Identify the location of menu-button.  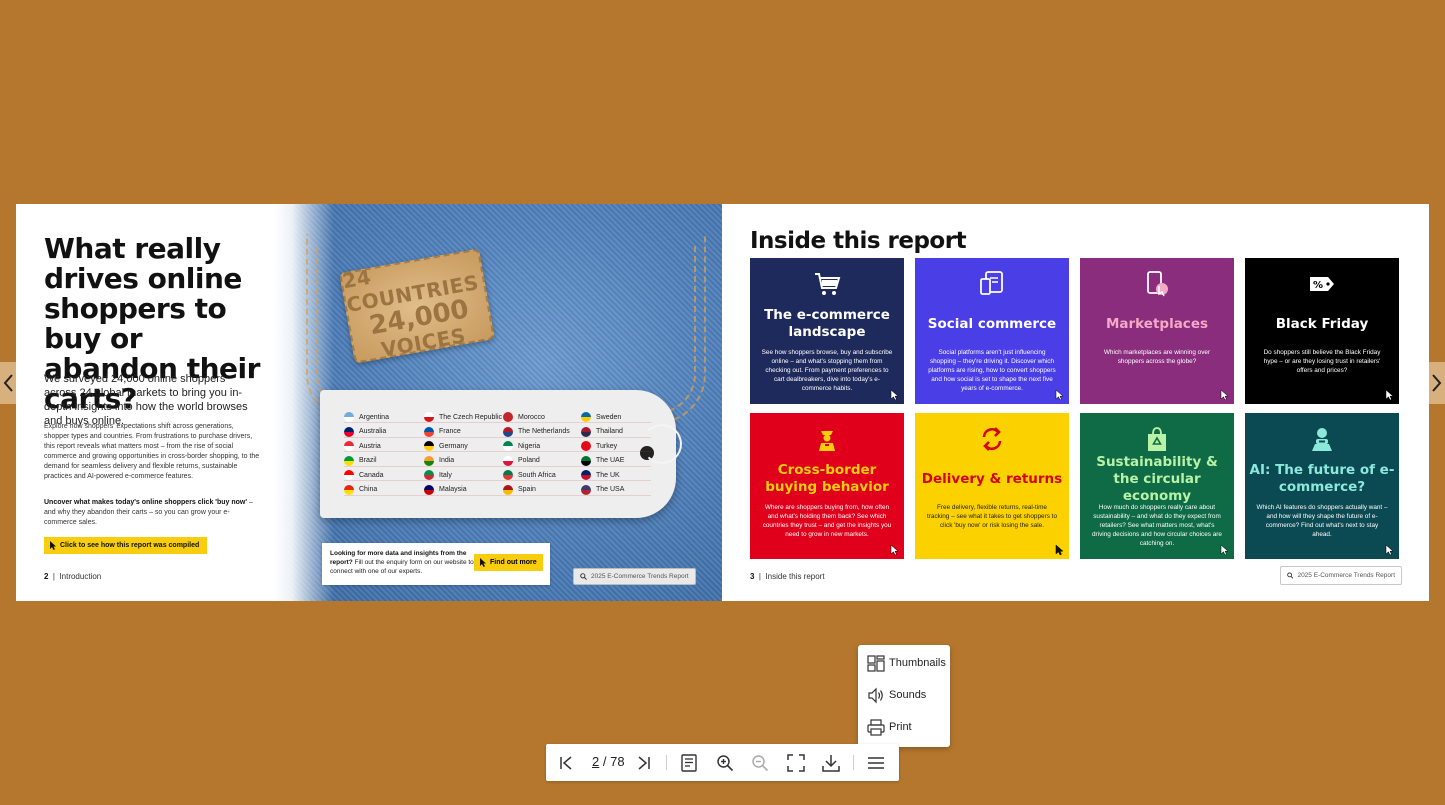
(876, 763).